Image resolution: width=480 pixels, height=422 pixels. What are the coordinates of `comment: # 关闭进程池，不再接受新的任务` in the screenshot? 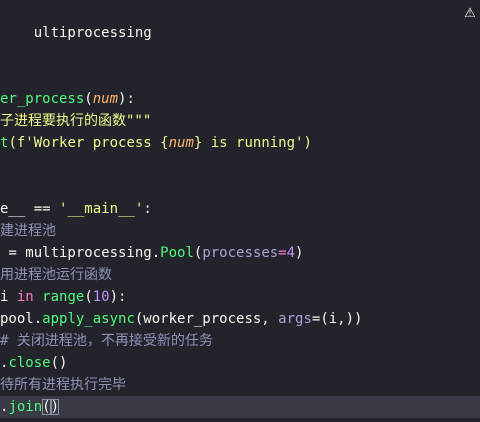 It's located at (106, 341).